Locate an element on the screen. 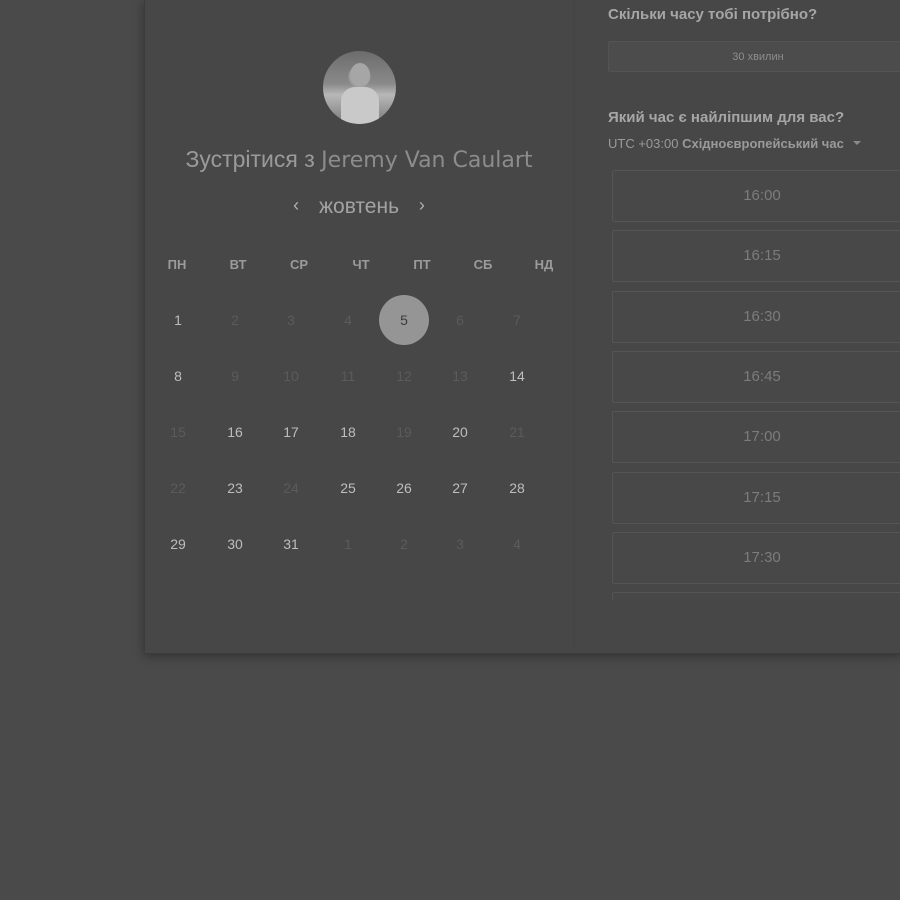  time-slot-button: 16:45 is located at coordinates (756, 376).